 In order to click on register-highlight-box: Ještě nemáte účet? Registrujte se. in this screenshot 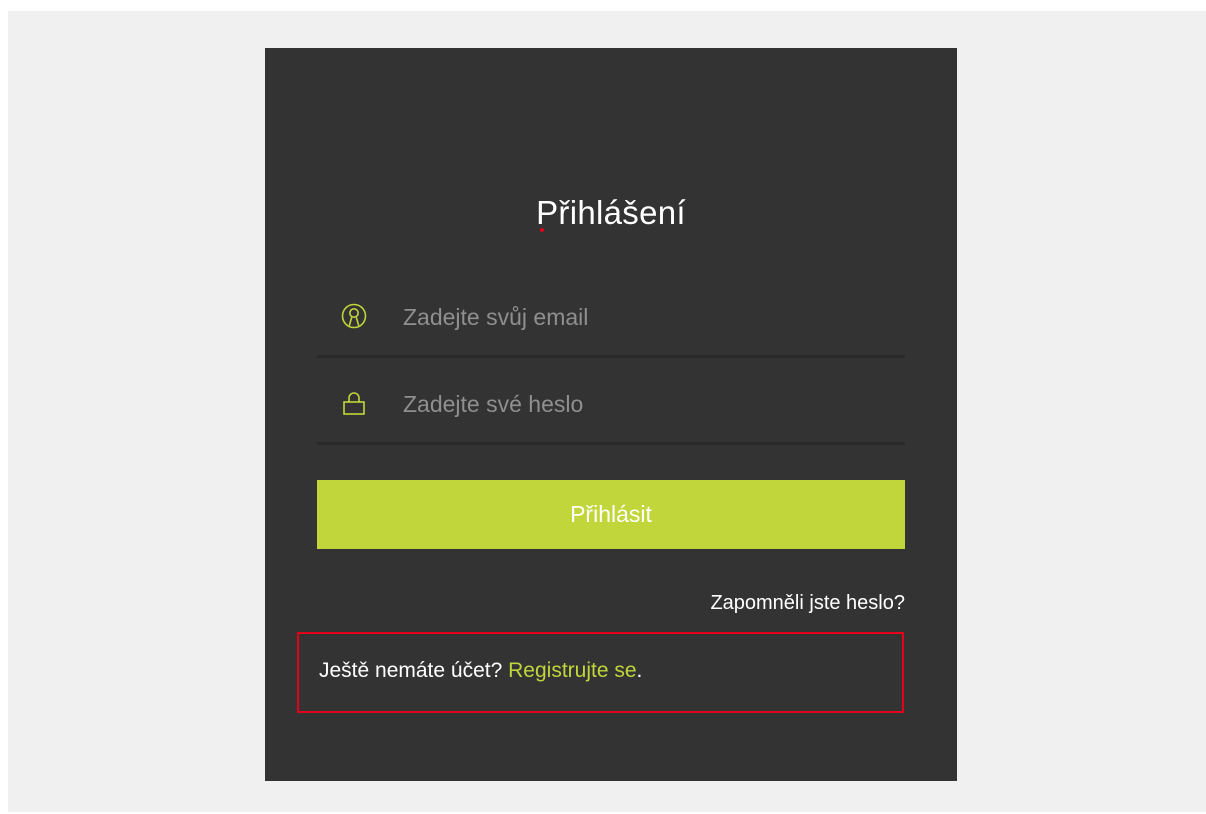, I will do `click(600, 672)`.